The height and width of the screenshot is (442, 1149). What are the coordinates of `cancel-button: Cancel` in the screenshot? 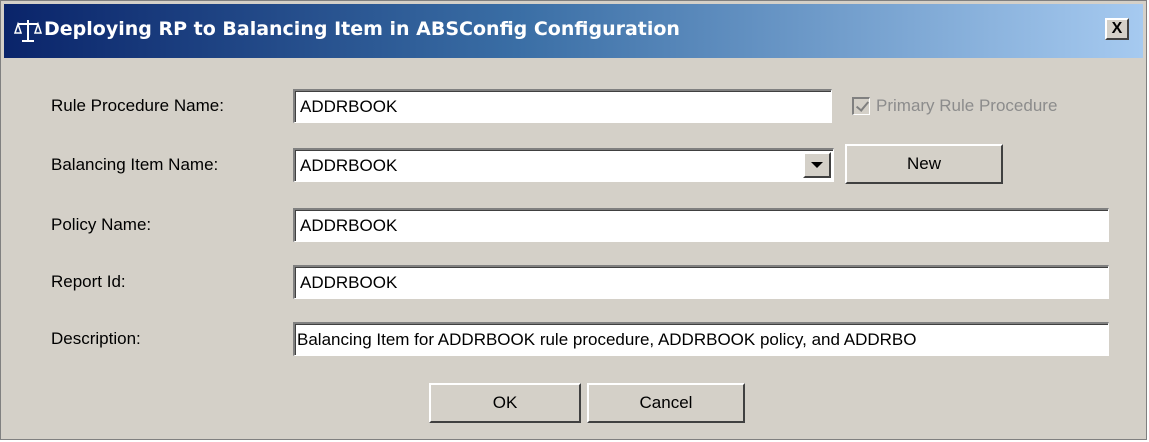 It's located at (666, 403).